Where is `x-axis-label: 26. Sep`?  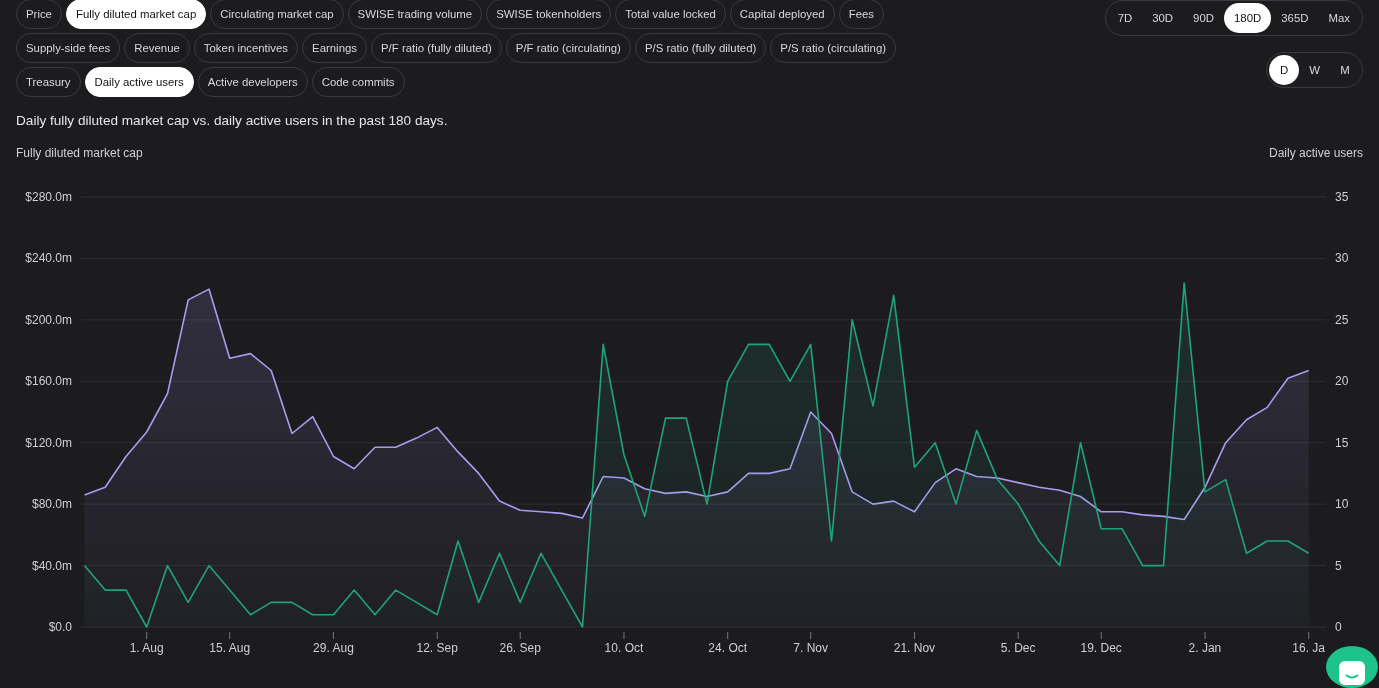 x-axis-label: 26. Sep is located at coordinates (520, 648).